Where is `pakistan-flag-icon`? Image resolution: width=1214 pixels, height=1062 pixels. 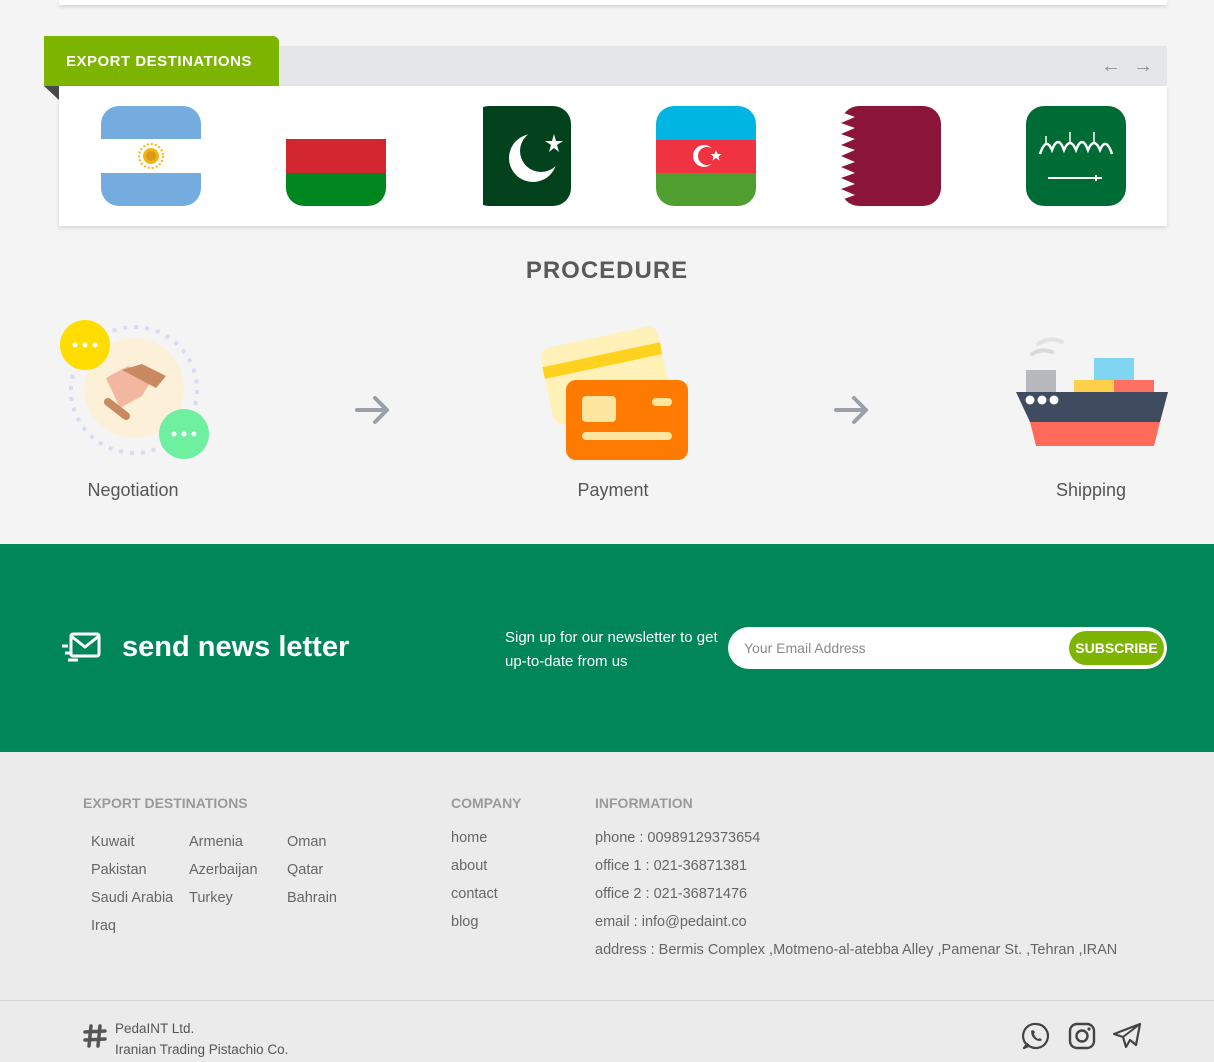 pakistan-flag-icon is located at coordinates (521, 156).